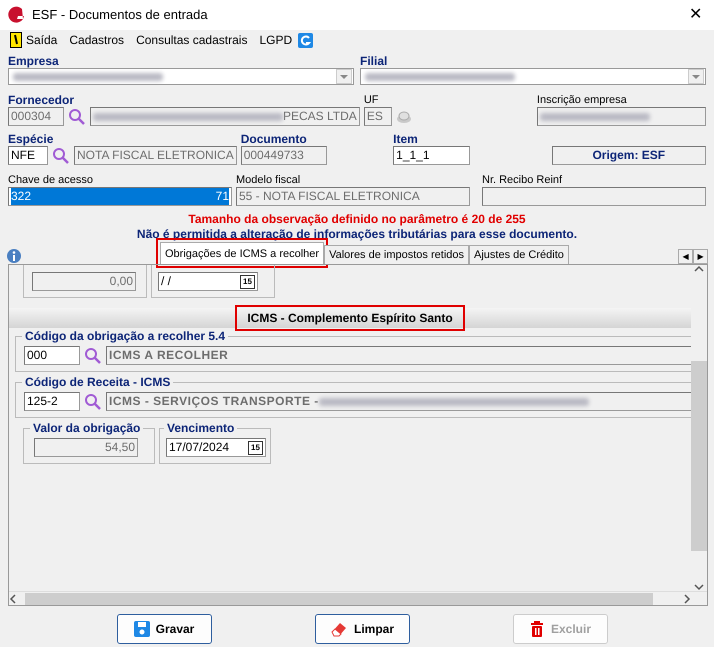 The height and width of the screenshot is (647, 714). What do you see at coordinates (87, 428) in the screenshot?
I see `group-label: Valor da obrigação` at bounding box center [87, 428].